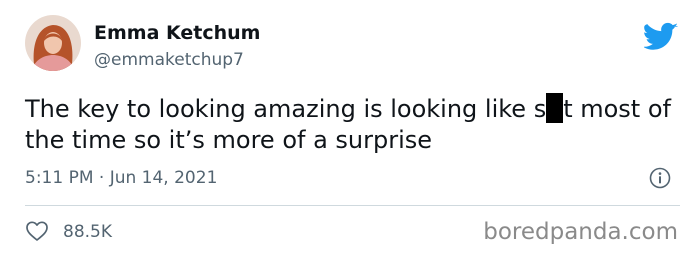 This screenshot has height=258, width=700. Describe the element at coordinates (37, 231) in the screenshot. I see `heart-icon` at that location.